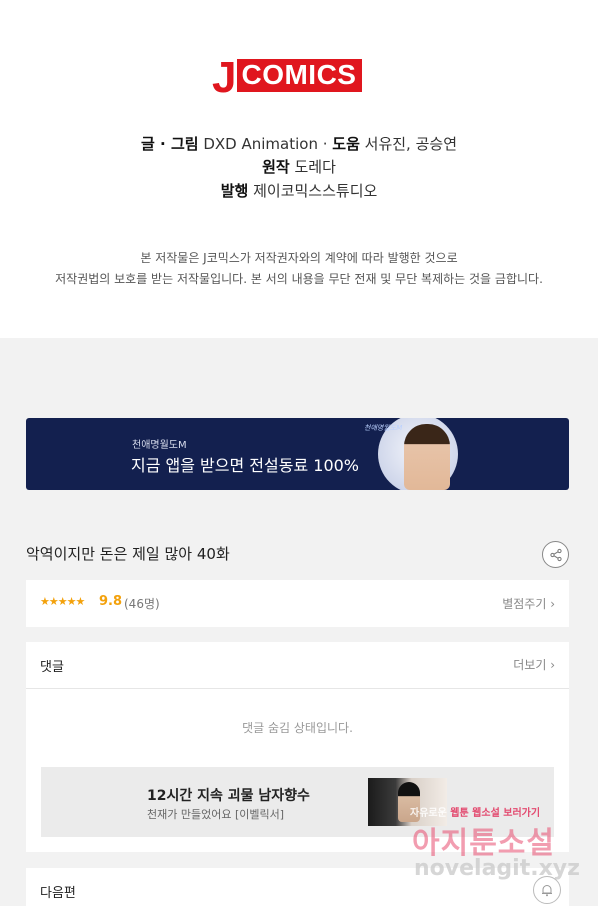 The width and height of the screenshot is (598, 906). I want to click on watermark-url: novelagit.xyz, so click(497, 868).